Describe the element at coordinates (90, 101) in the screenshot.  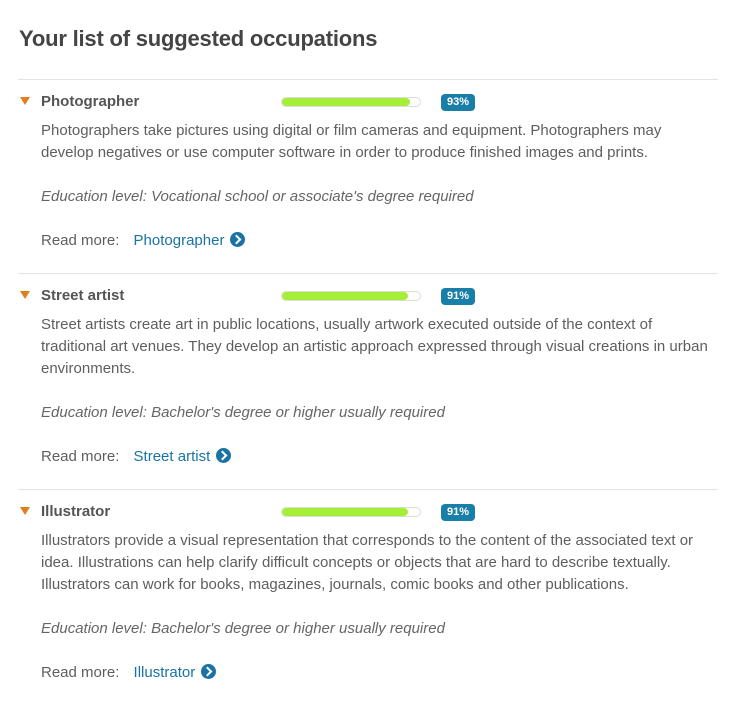
I see `occupation-name: Photographer` at that location.